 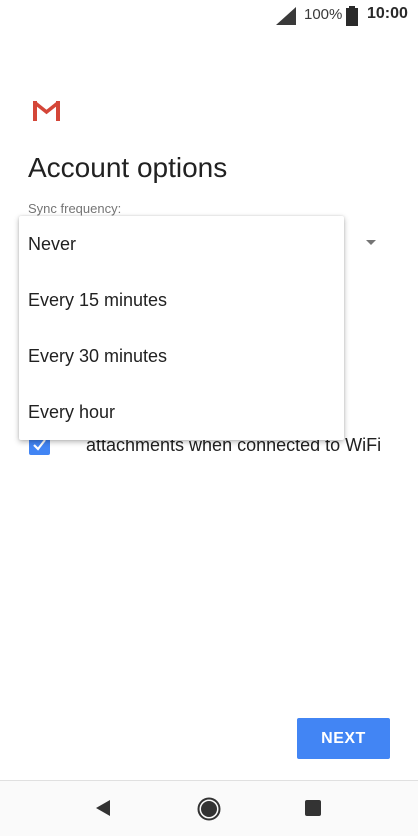 I want to click on recent-apps-icon, so click(x=313, y=808).